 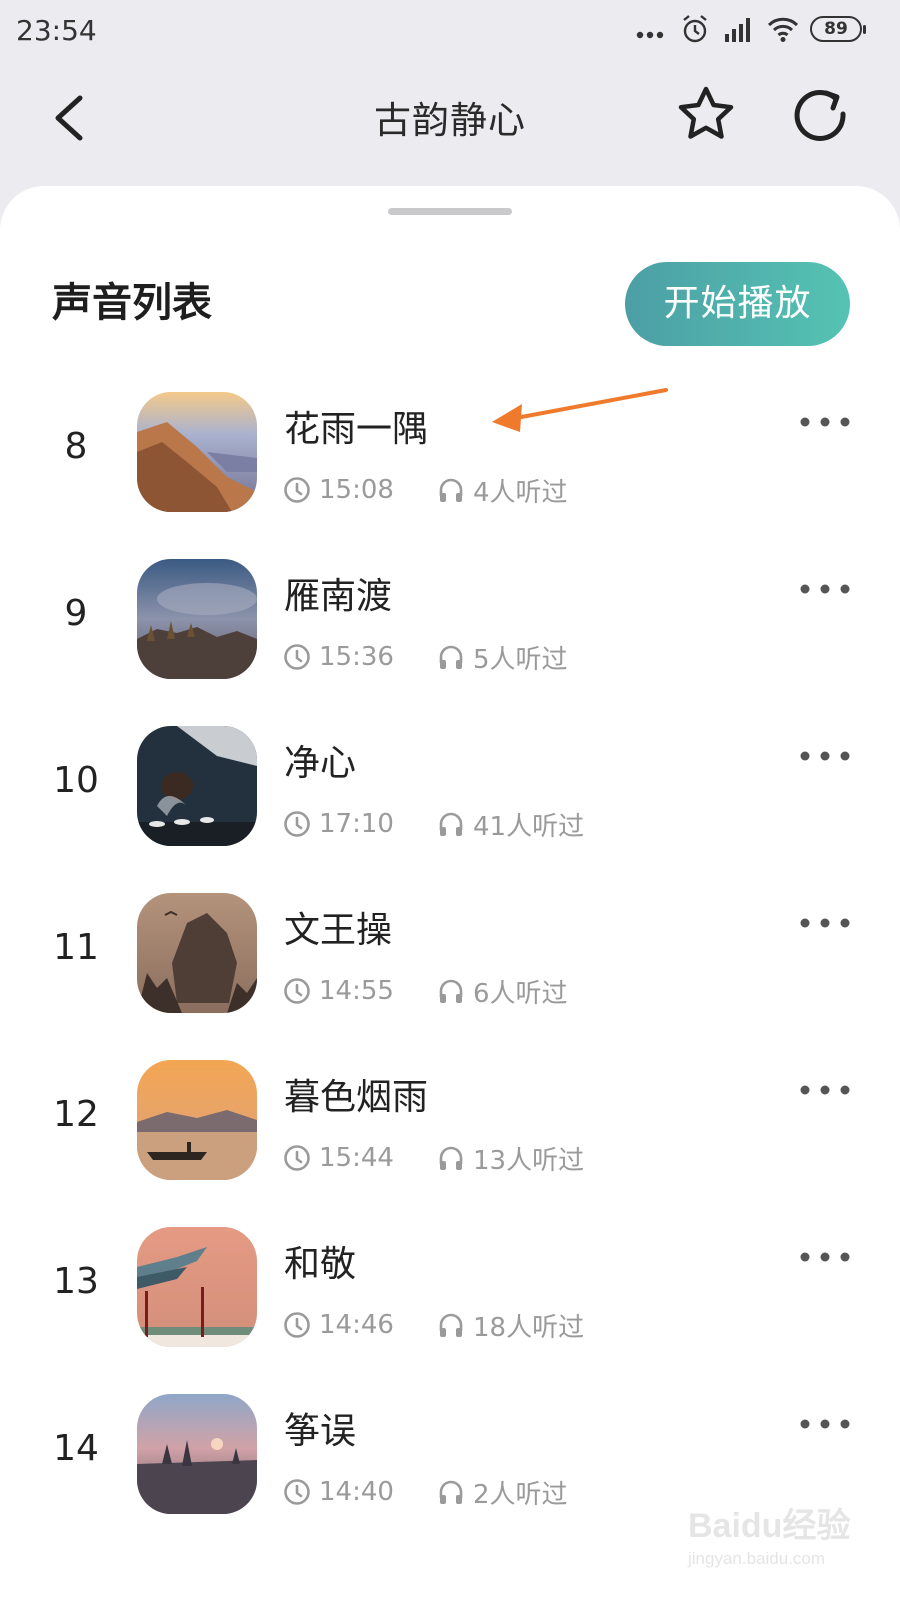 I want to click on page-title: 古韵静心, so click(x=450, y=120).